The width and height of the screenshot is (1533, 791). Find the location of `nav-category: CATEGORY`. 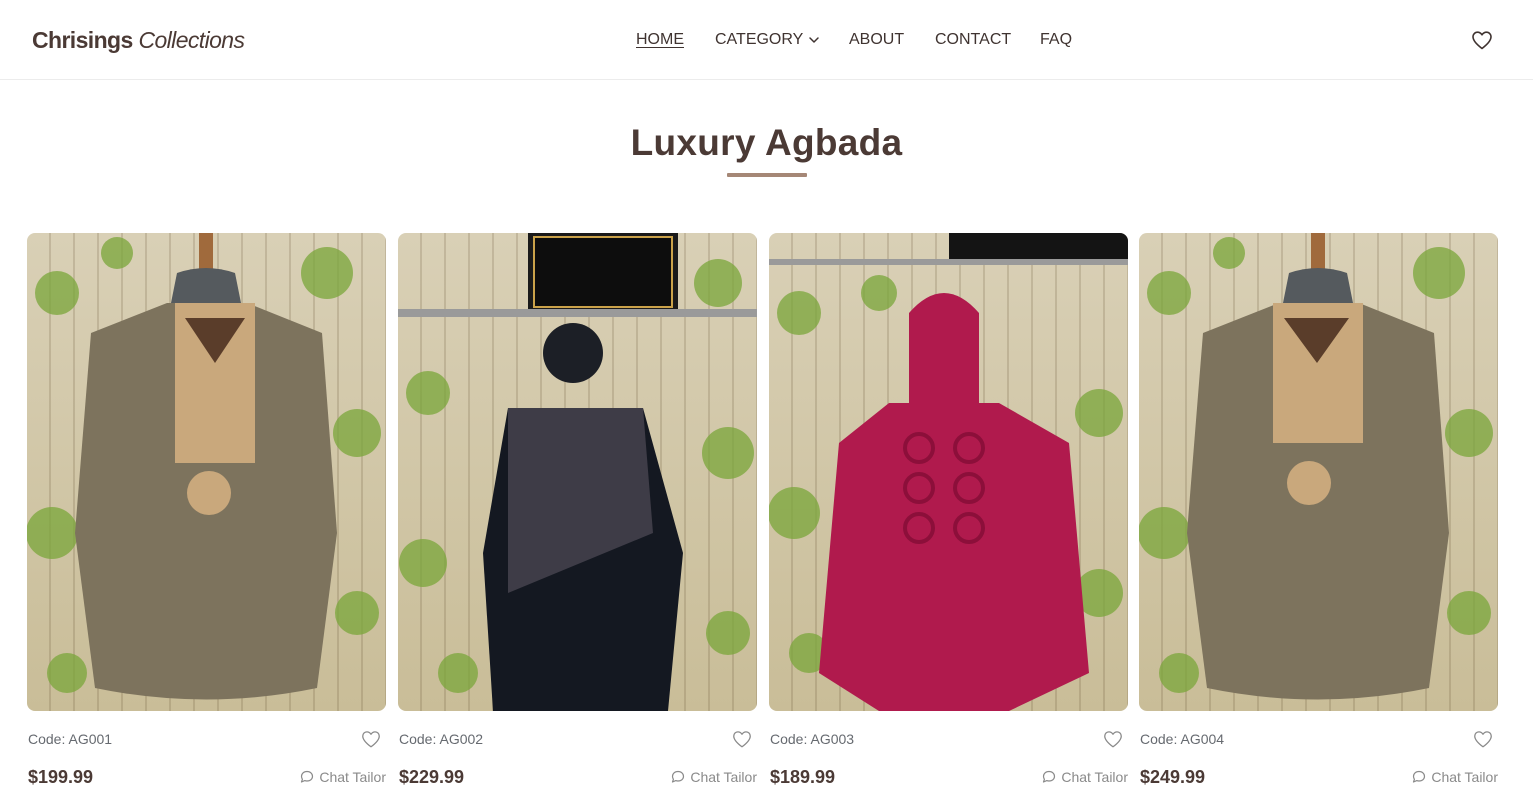

nav-category: CATEGORY is located at coordinates (768, 40).